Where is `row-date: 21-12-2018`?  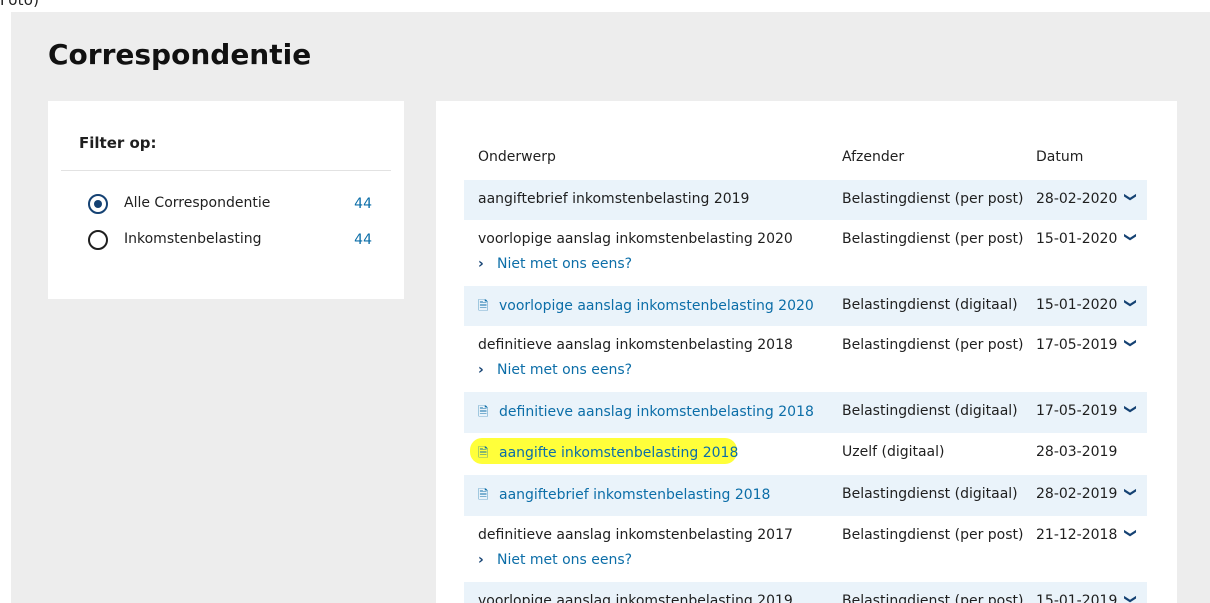
row-date: 21-12-2018 is located at coordinates (1077, 535).